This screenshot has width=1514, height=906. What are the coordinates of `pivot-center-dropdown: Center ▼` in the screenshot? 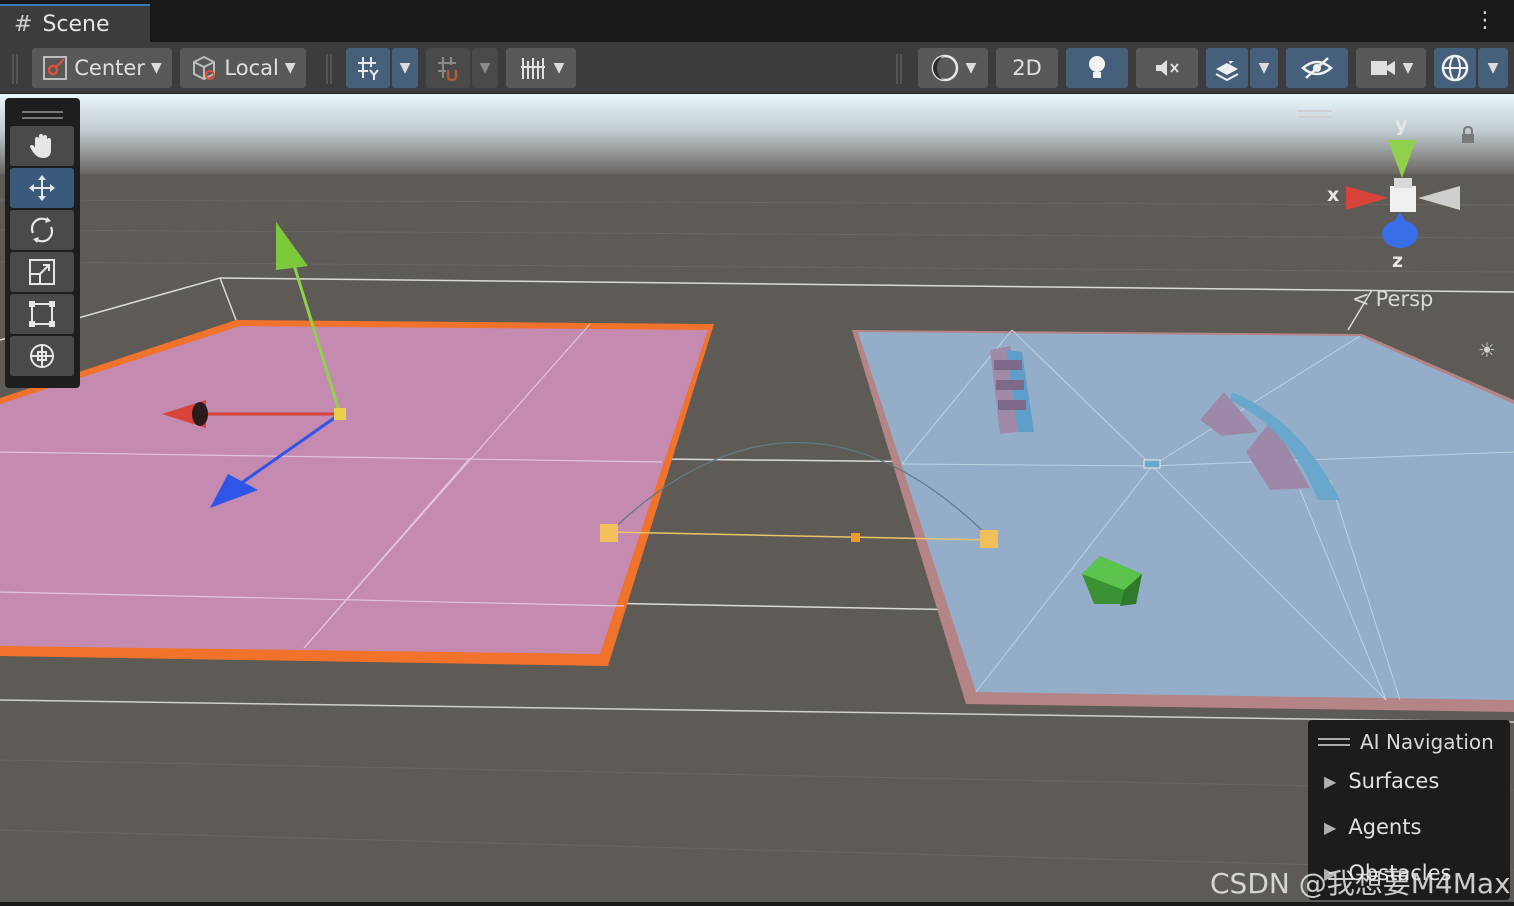 It's located at (102, 68).